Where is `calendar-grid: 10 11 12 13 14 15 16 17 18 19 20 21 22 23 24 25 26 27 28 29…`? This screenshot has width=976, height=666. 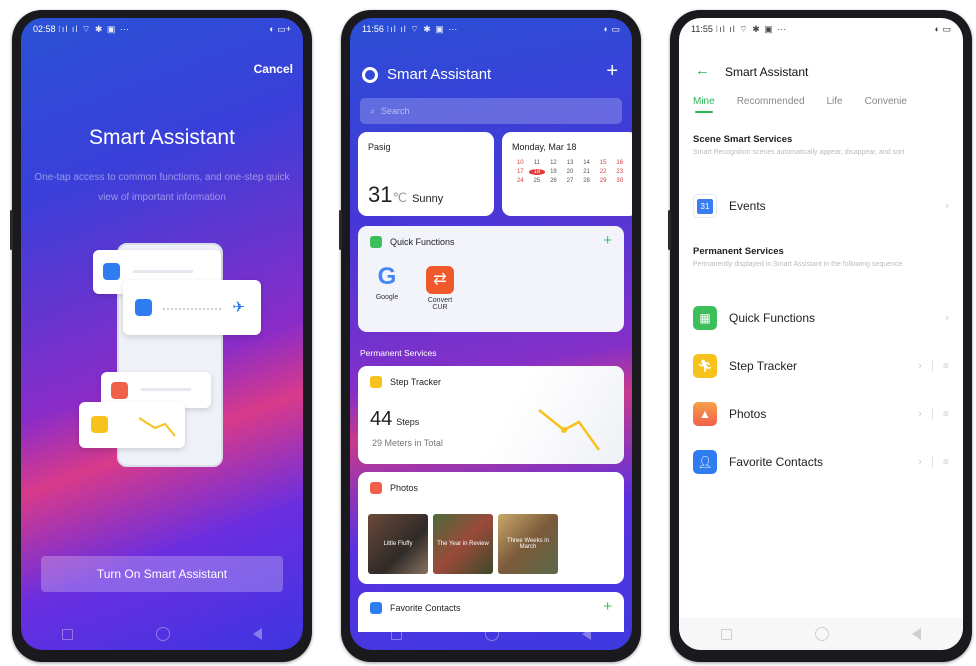 calendar-grid: 10 11 12 13 14 15 16 17 18 19 20 21 22 23 24 25 26 27 28 29… is located at coordinates (570, 172).